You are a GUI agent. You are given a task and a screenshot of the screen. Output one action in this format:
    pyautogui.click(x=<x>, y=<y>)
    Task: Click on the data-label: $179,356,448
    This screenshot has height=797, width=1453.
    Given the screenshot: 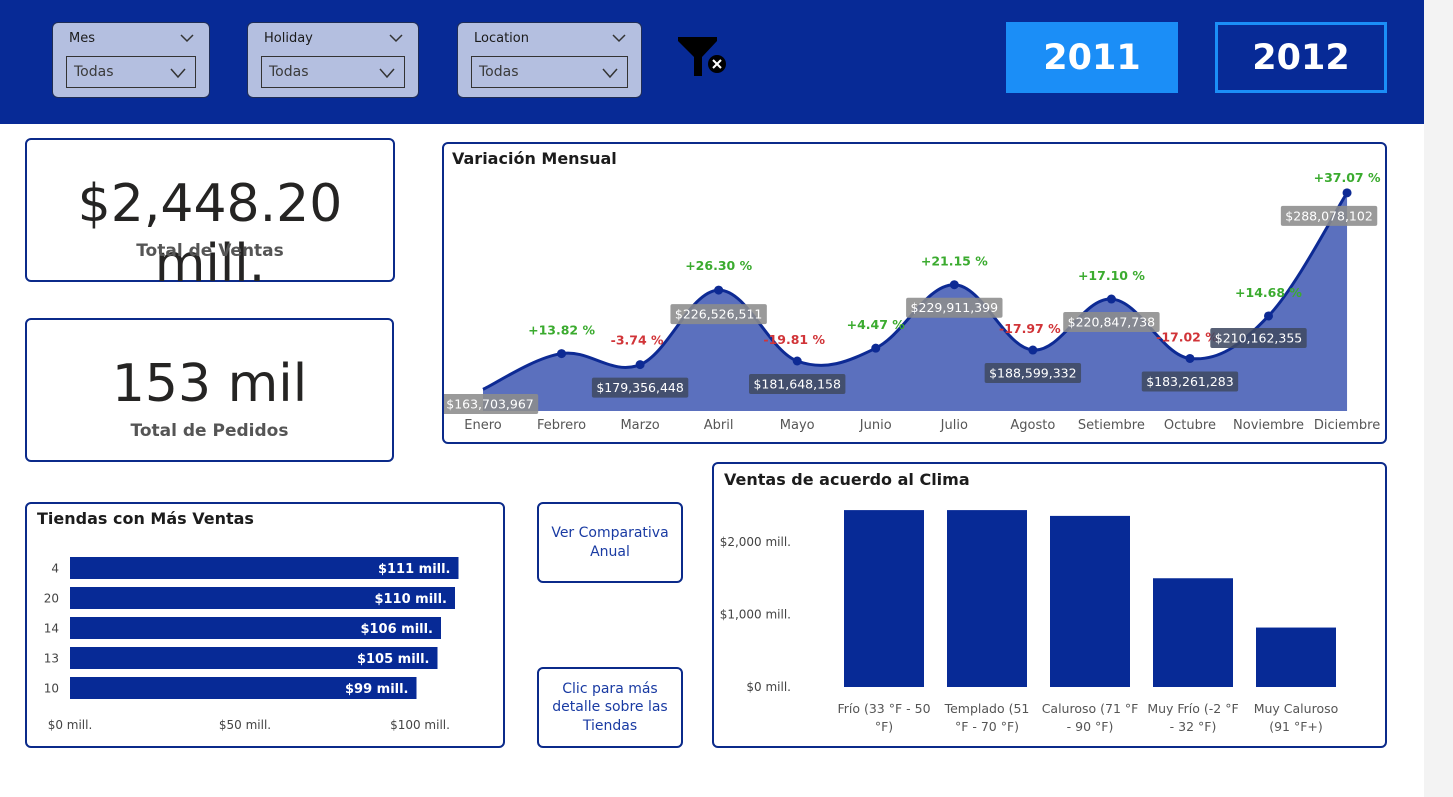 What is the action you would take?
    pyautogui.click(x=640, y=387)
    